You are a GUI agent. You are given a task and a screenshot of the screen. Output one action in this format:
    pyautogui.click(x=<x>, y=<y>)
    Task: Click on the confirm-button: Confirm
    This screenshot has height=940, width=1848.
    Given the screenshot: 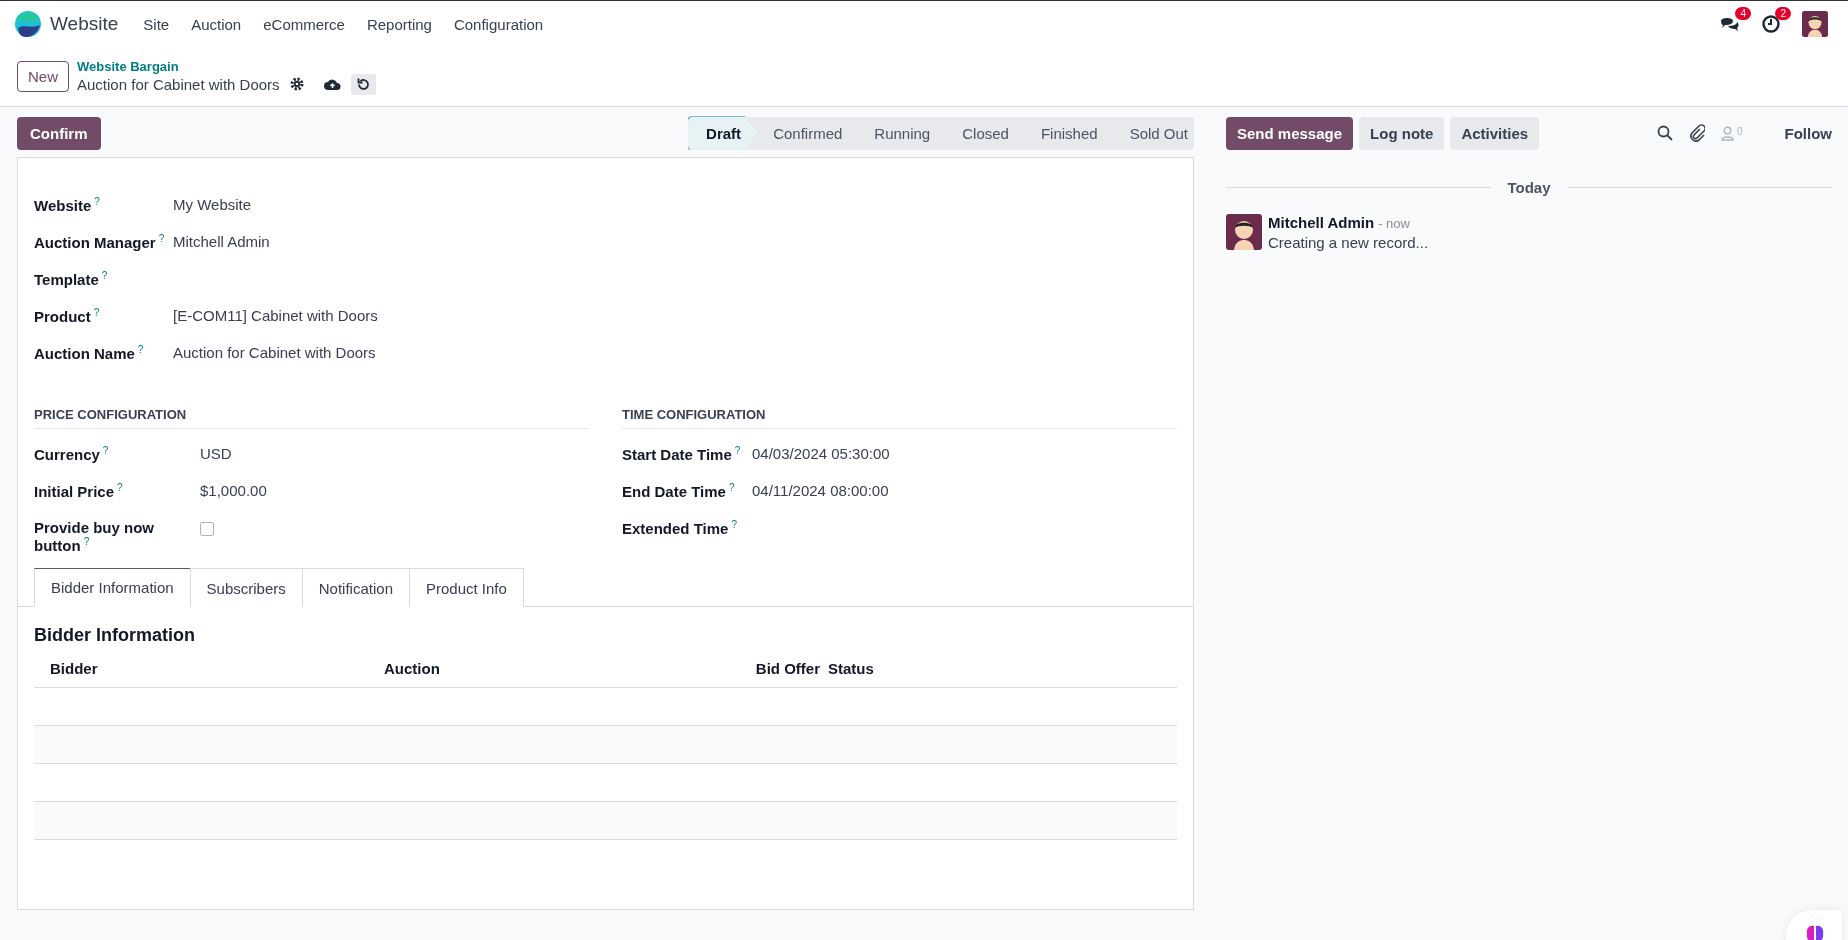 What is the action you would take?
    pyautogui.click(x=59, y=133)
    